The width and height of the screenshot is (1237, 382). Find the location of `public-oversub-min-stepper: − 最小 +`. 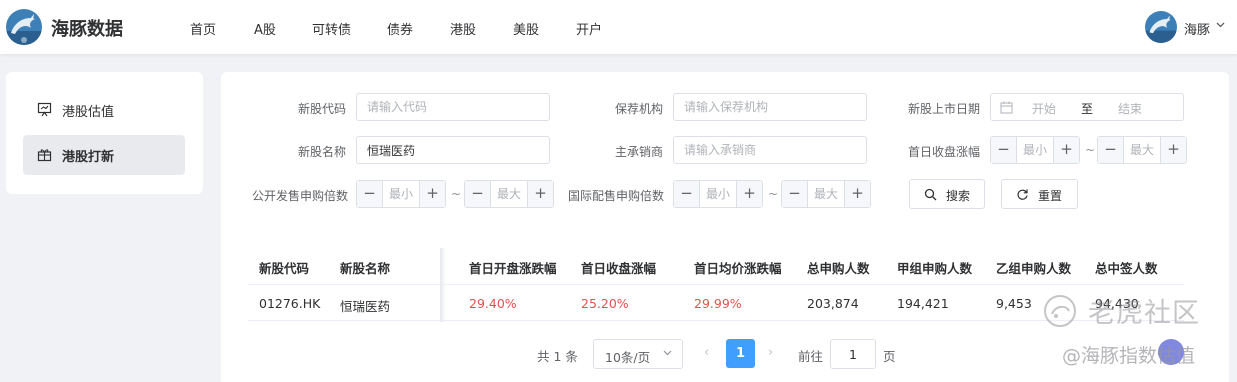

public-oversub-min-stepper: − 最小 + is located at coordinates (401, 194).